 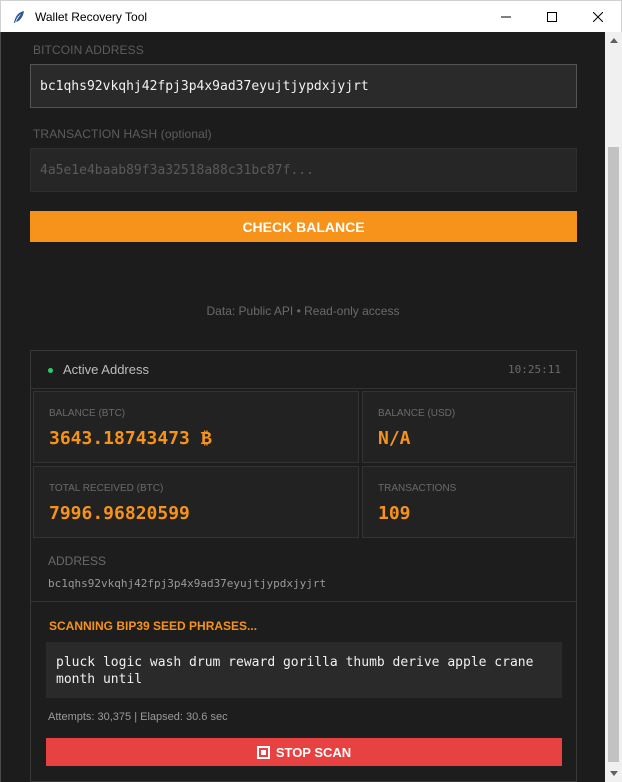 What do you see at coordinates (311, 16) in the screenshot?
I see `window-titlebar: Wallet Recovery Tool` at bounding box center [311, 16].